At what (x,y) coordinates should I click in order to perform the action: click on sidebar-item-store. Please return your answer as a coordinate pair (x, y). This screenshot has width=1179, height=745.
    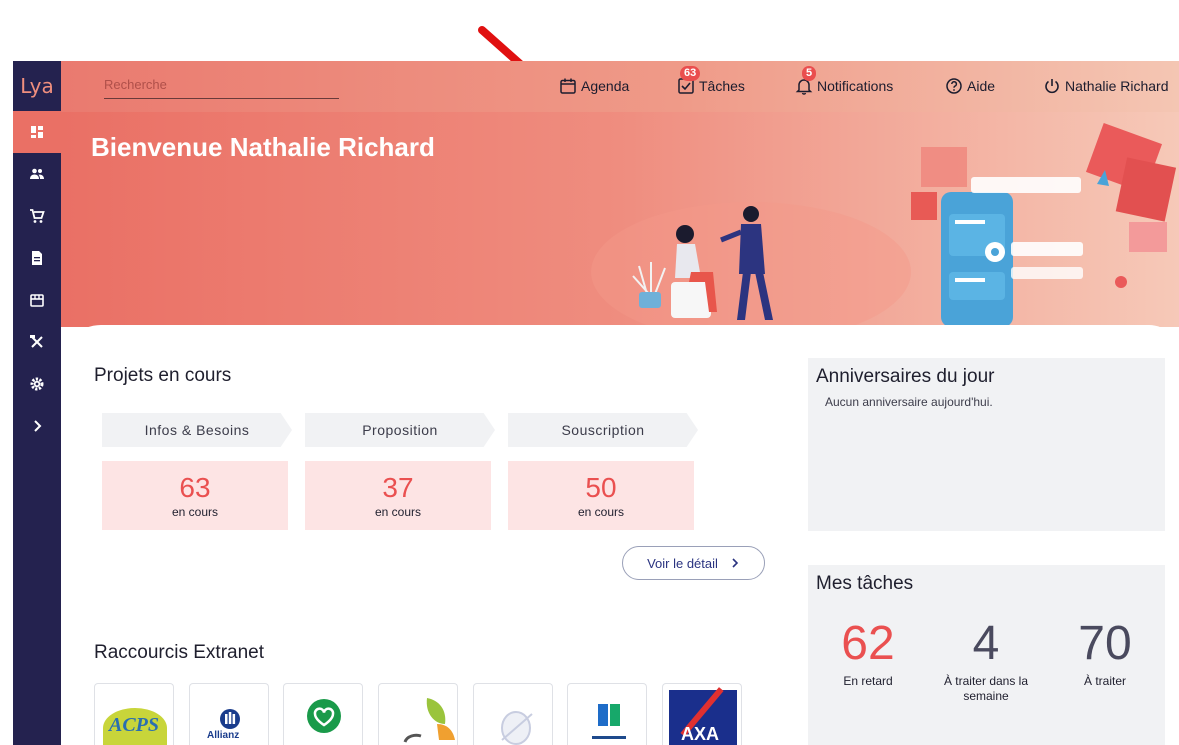
    Looking at the image, I should click on (37, 300).